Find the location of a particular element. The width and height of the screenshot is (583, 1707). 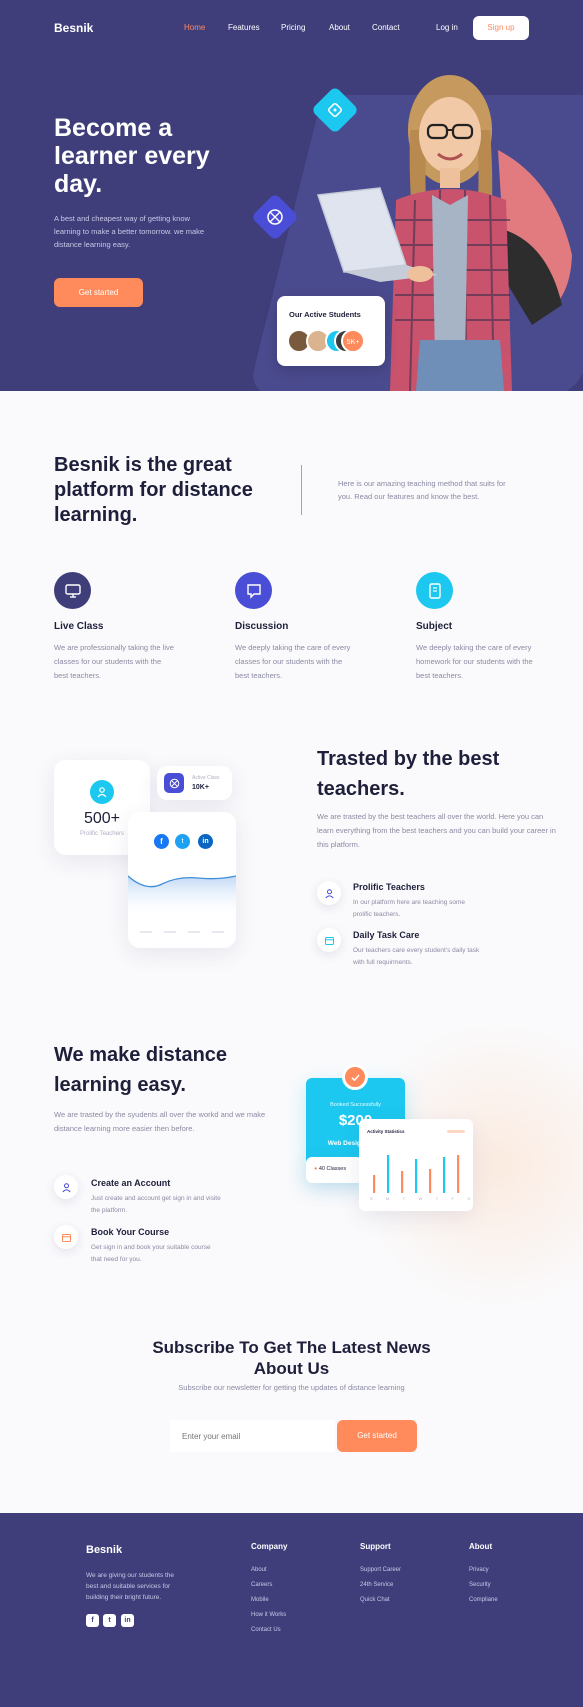

easy-title: We make distance learning easy. is located at coordinates (141, 1070).